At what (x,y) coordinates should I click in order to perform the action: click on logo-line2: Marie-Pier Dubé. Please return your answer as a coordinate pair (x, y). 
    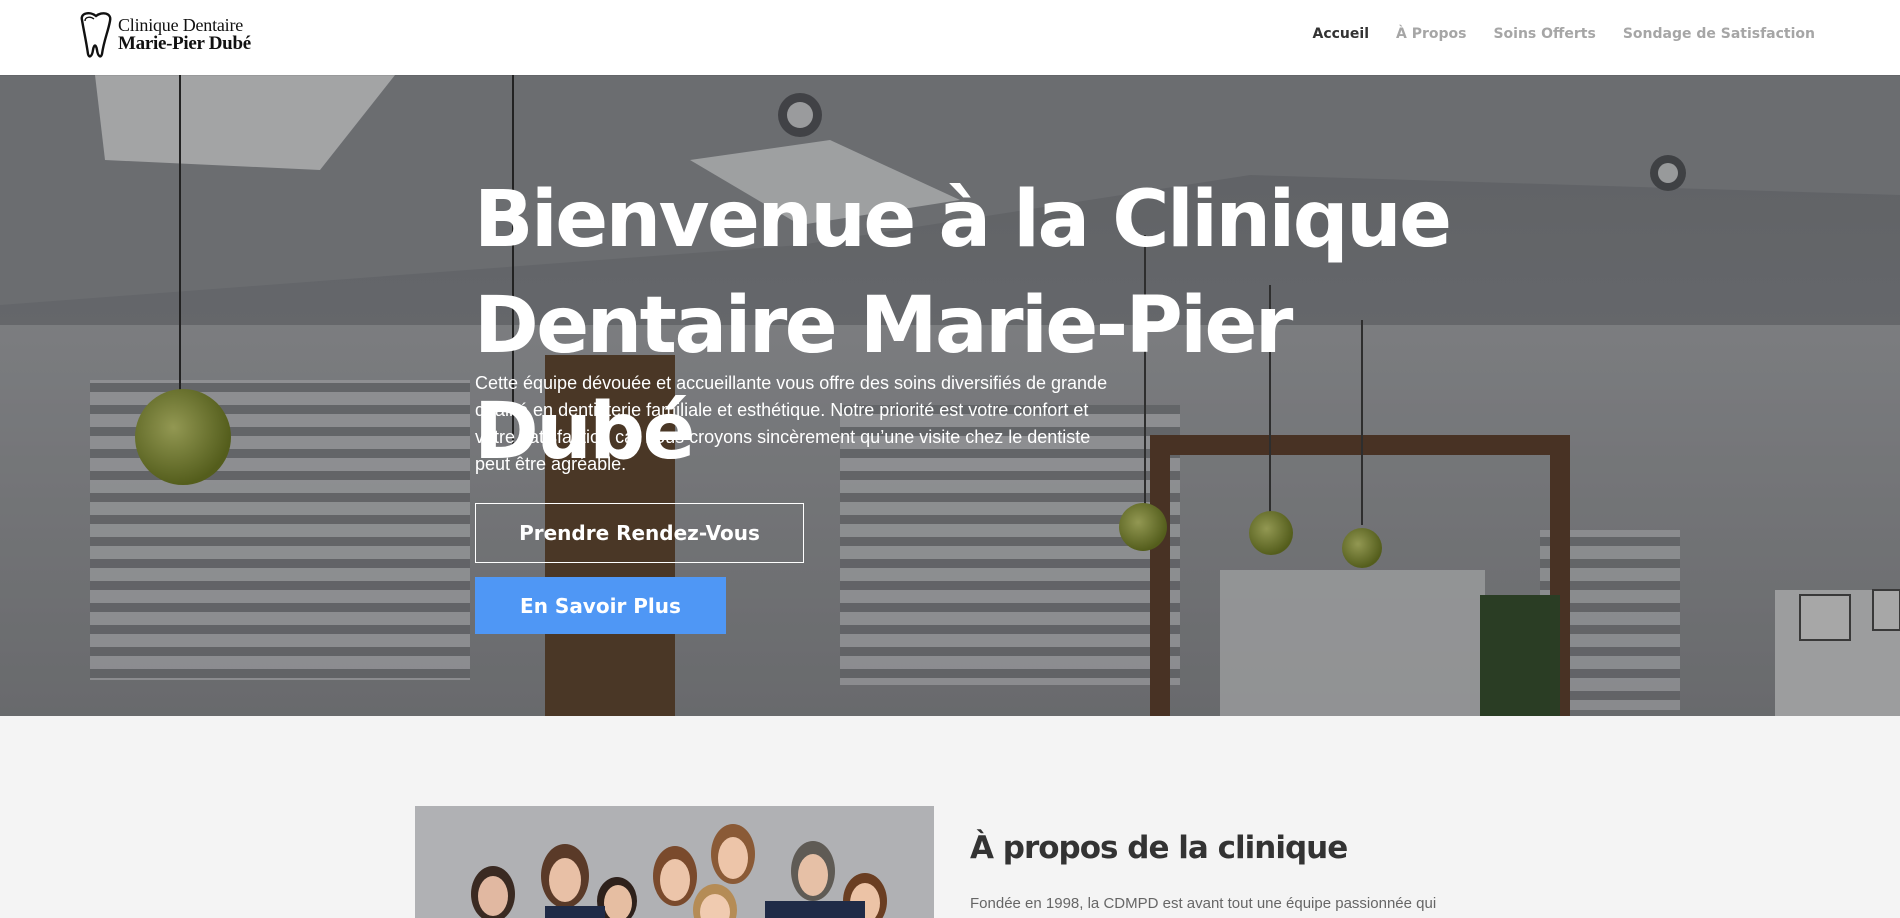
    Looking at the image, I should click on (184, 44).